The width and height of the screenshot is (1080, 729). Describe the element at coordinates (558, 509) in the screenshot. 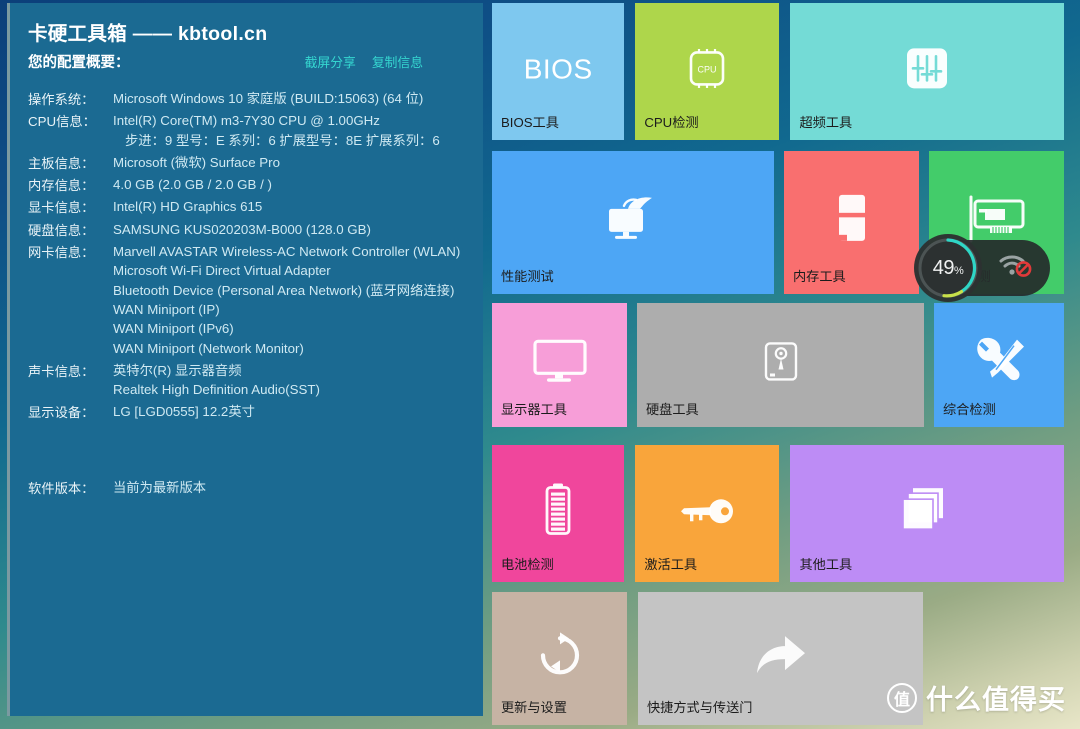

I see `battery-icon` at that location.